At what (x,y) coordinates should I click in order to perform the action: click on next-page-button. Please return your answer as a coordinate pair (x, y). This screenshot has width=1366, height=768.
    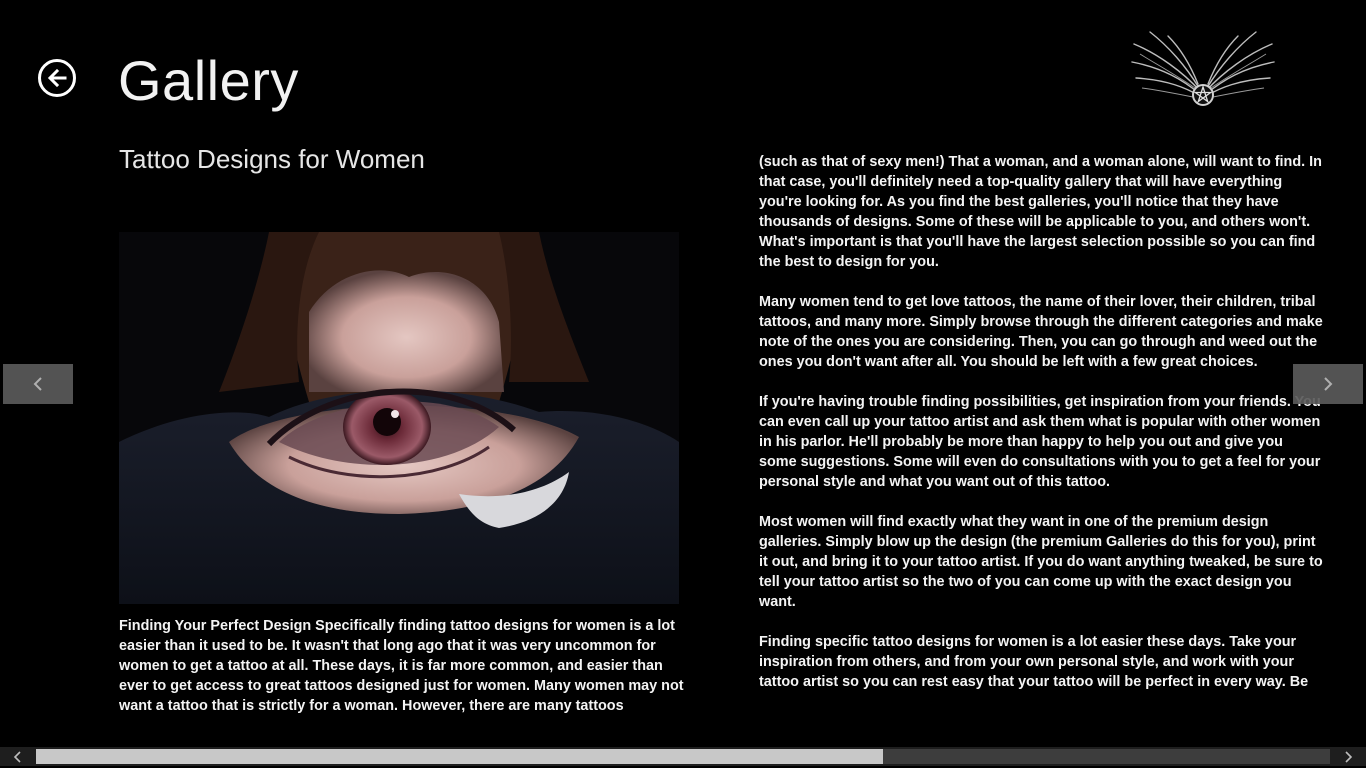
    Looking at the image, I should click on (1328, 384).